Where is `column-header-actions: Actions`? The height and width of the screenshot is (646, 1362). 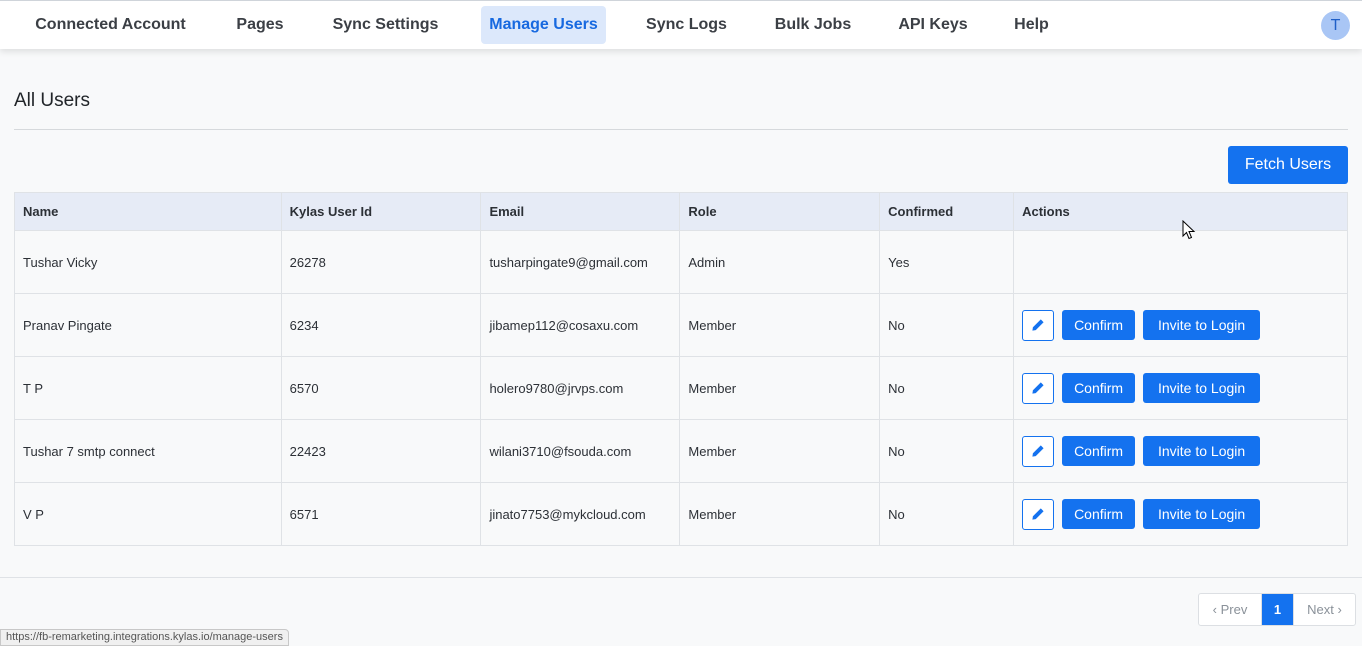
column-header-actions: Actions is located at coordinates (1180, 211).